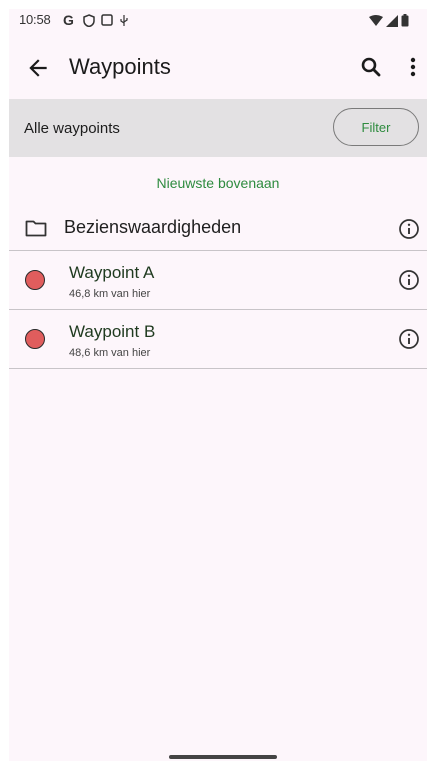 This screenshot has height=761, width=427. I want to click on svg-text: G, so click(68, 20).